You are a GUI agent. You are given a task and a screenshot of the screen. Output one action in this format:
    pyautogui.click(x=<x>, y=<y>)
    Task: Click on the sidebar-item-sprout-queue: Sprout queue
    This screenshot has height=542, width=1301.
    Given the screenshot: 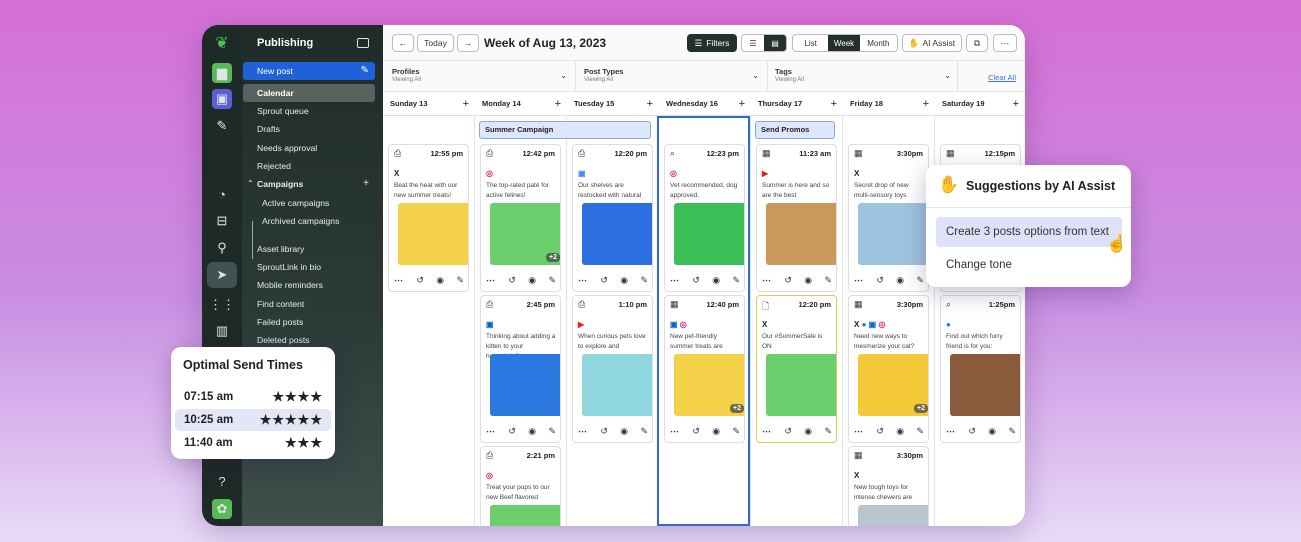 What is the action you would take?
    pyautogui.click(x=309, y=111)
    